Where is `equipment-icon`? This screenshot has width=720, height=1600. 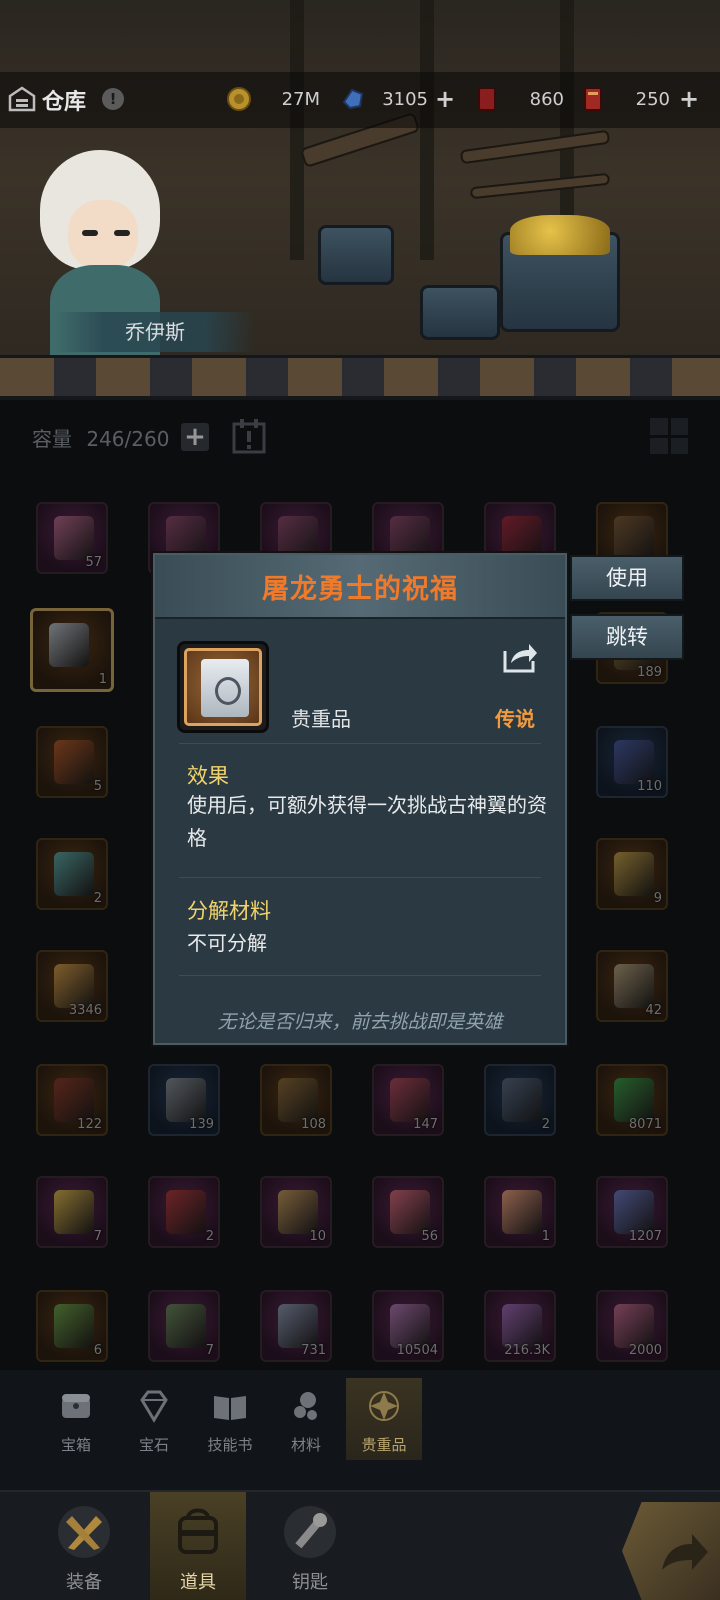
equipment-icon is located at coordinates (84, 1532).